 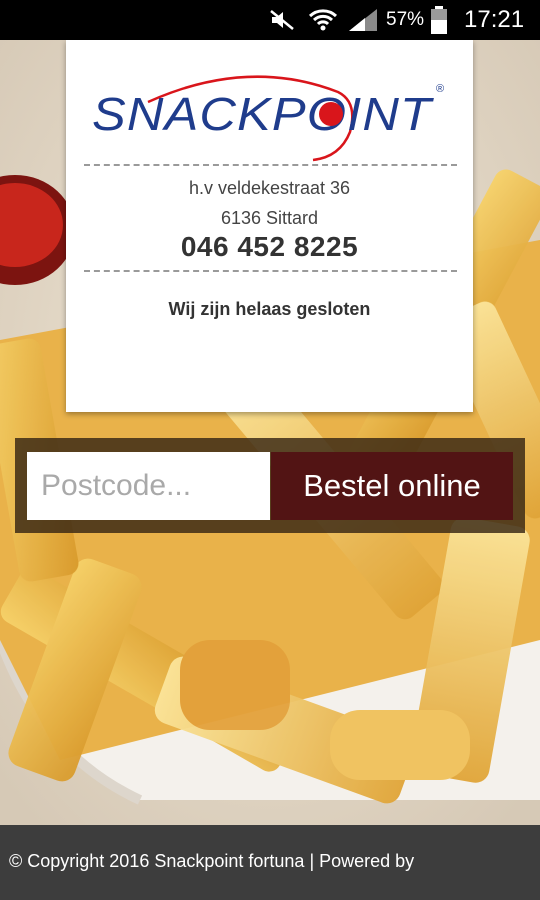 I want to click on opening-status: Wij zijn helaas gesloten, so click(x=269, y=309).